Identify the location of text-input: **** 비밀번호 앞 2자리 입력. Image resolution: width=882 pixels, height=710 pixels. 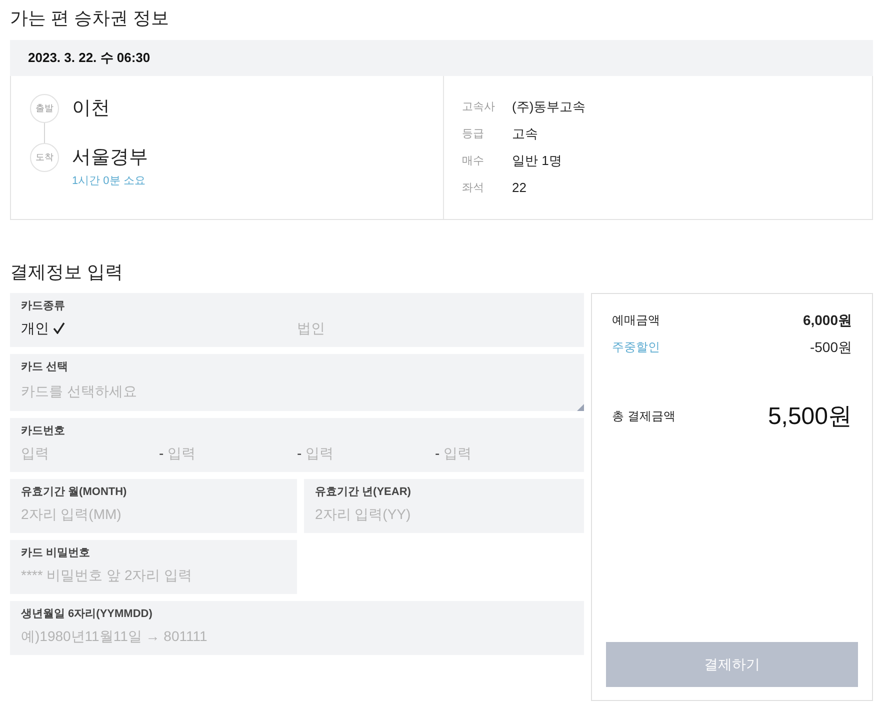
(153, 575).